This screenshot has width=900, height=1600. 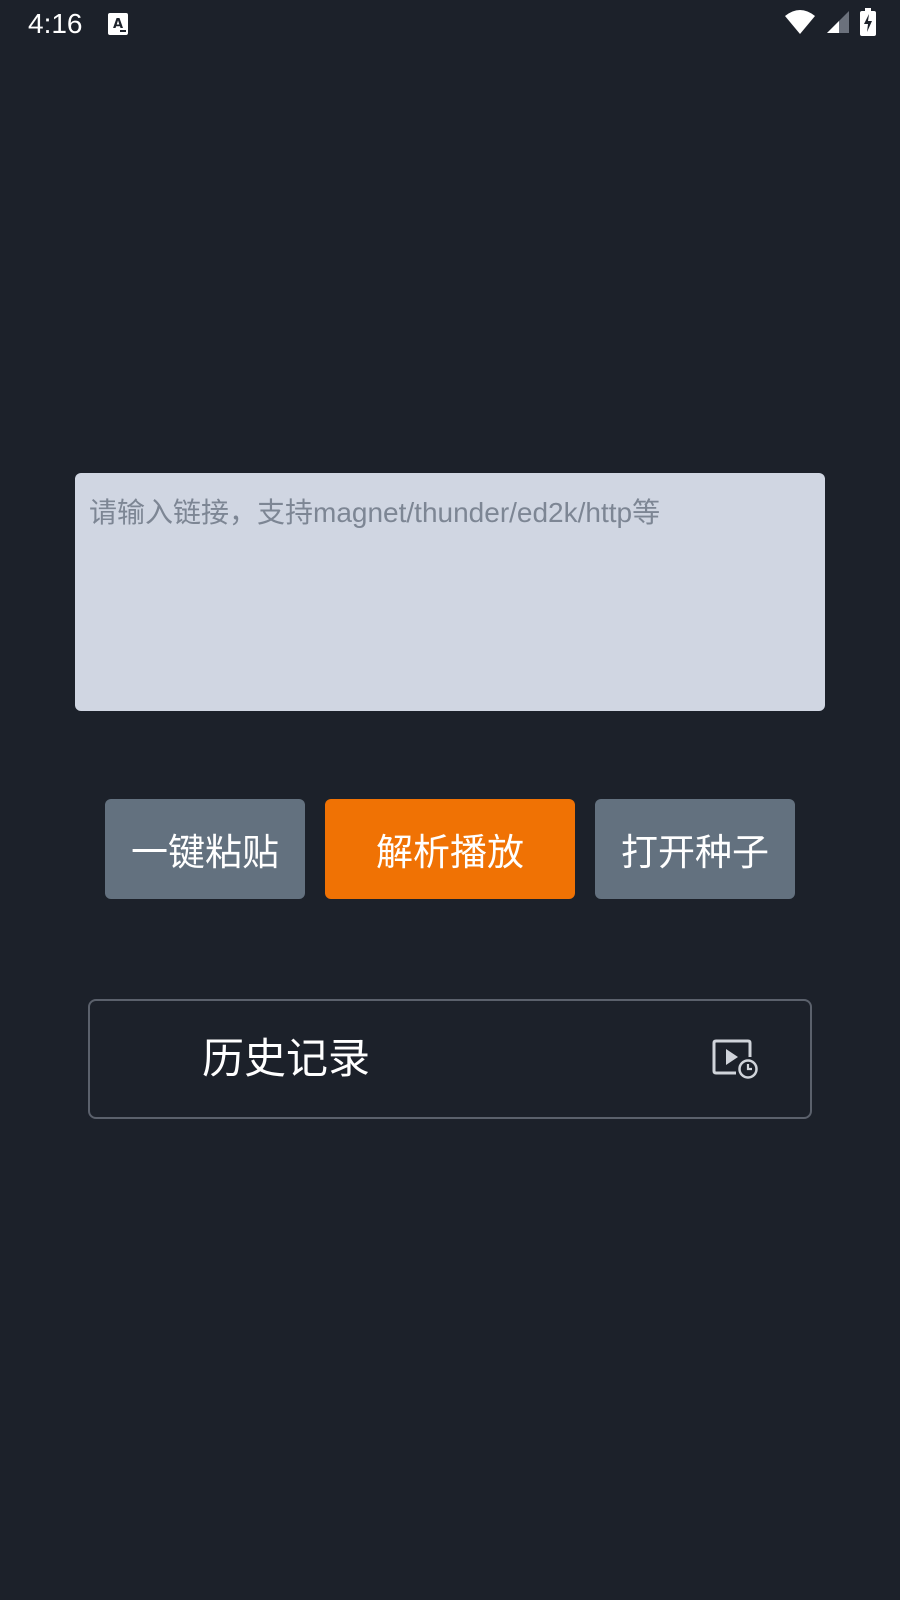 I want to click on svg-text: A, so click(x=118, y=24).